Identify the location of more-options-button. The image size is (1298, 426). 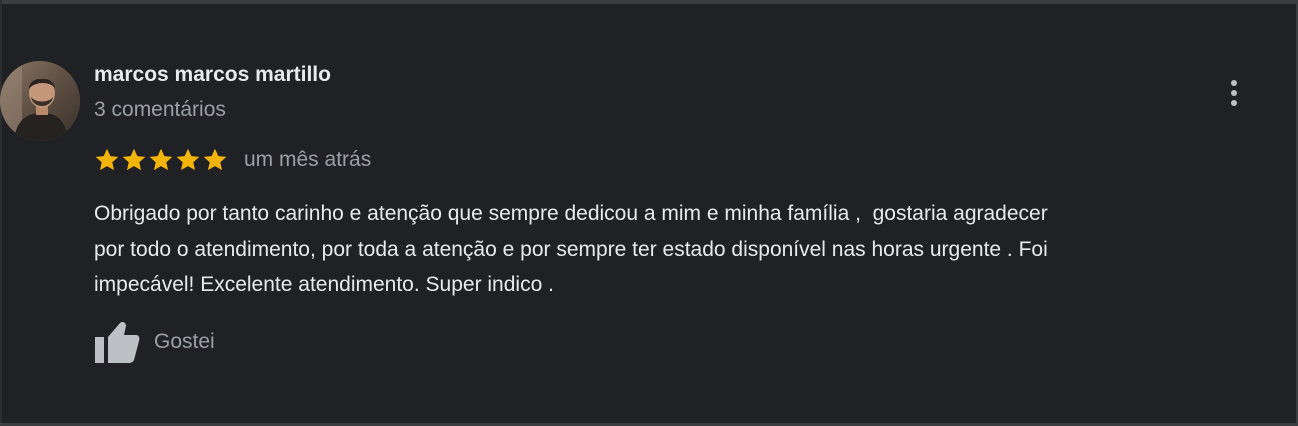
(1234, 93).